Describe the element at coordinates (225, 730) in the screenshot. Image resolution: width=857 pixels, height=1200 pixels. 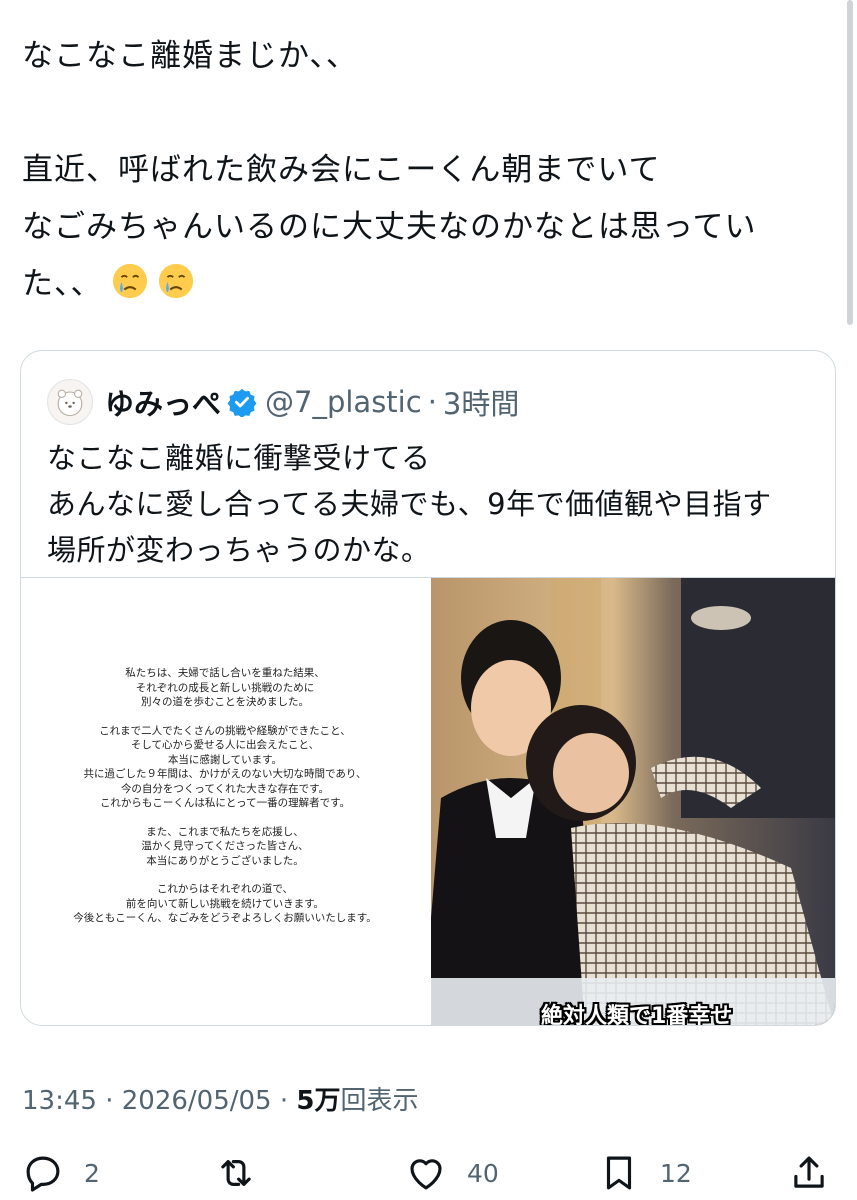
I see `statement-line: これまで二人でたくさんの挑戦や経験ができたこと、` at that location.